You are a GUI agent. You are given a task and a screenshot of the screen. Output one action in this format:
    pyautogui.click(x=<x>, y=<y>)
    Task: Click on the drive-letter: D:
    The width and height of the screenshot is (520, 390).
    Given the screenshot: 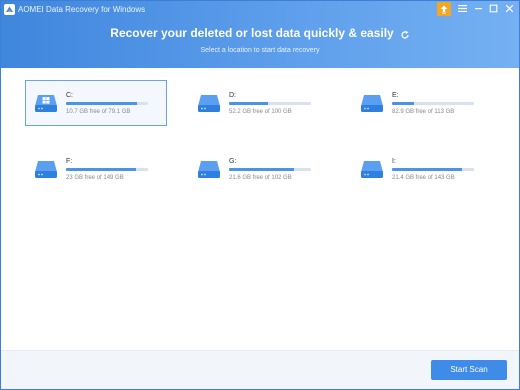 What is the action you would take?
    pyautogui.click(x=232, y=95)
    